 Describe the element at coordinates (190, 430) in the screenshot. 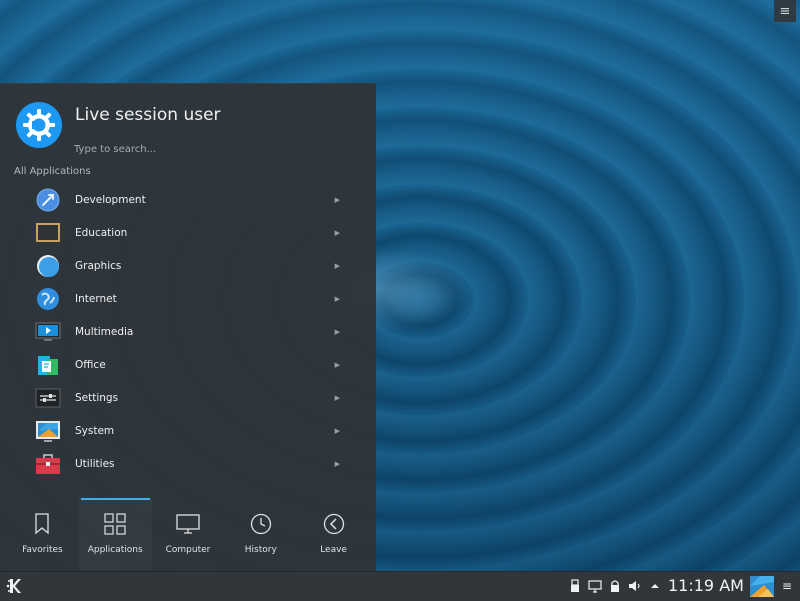

I see `category-system: System ▶` at that location.